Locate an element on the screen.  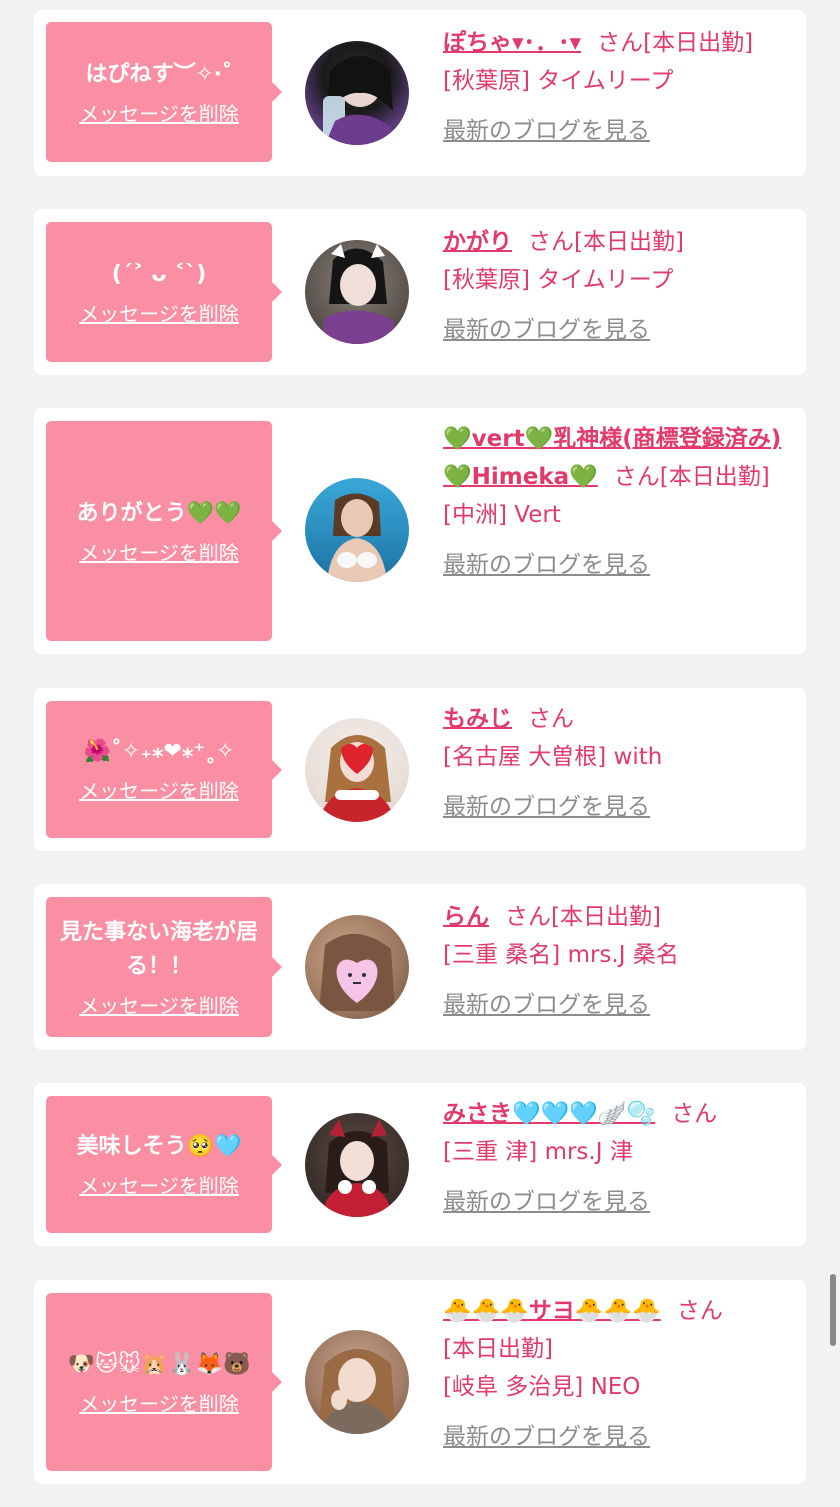
cast-info: かがり さん[本日出勤] [秋葉原] タイムリープ 最新のブログを見る is located at coordinates (621, 286).